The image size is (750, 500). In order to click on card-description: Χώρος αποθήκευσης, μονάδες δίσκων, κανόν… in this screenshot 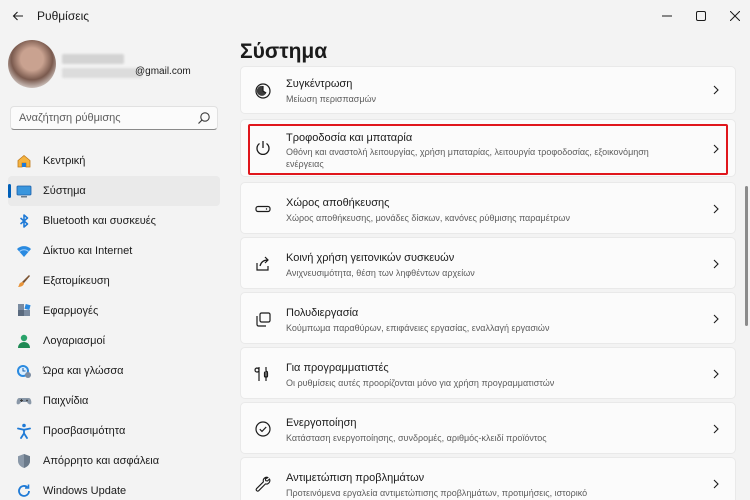, I will do `click(428, 218)`.